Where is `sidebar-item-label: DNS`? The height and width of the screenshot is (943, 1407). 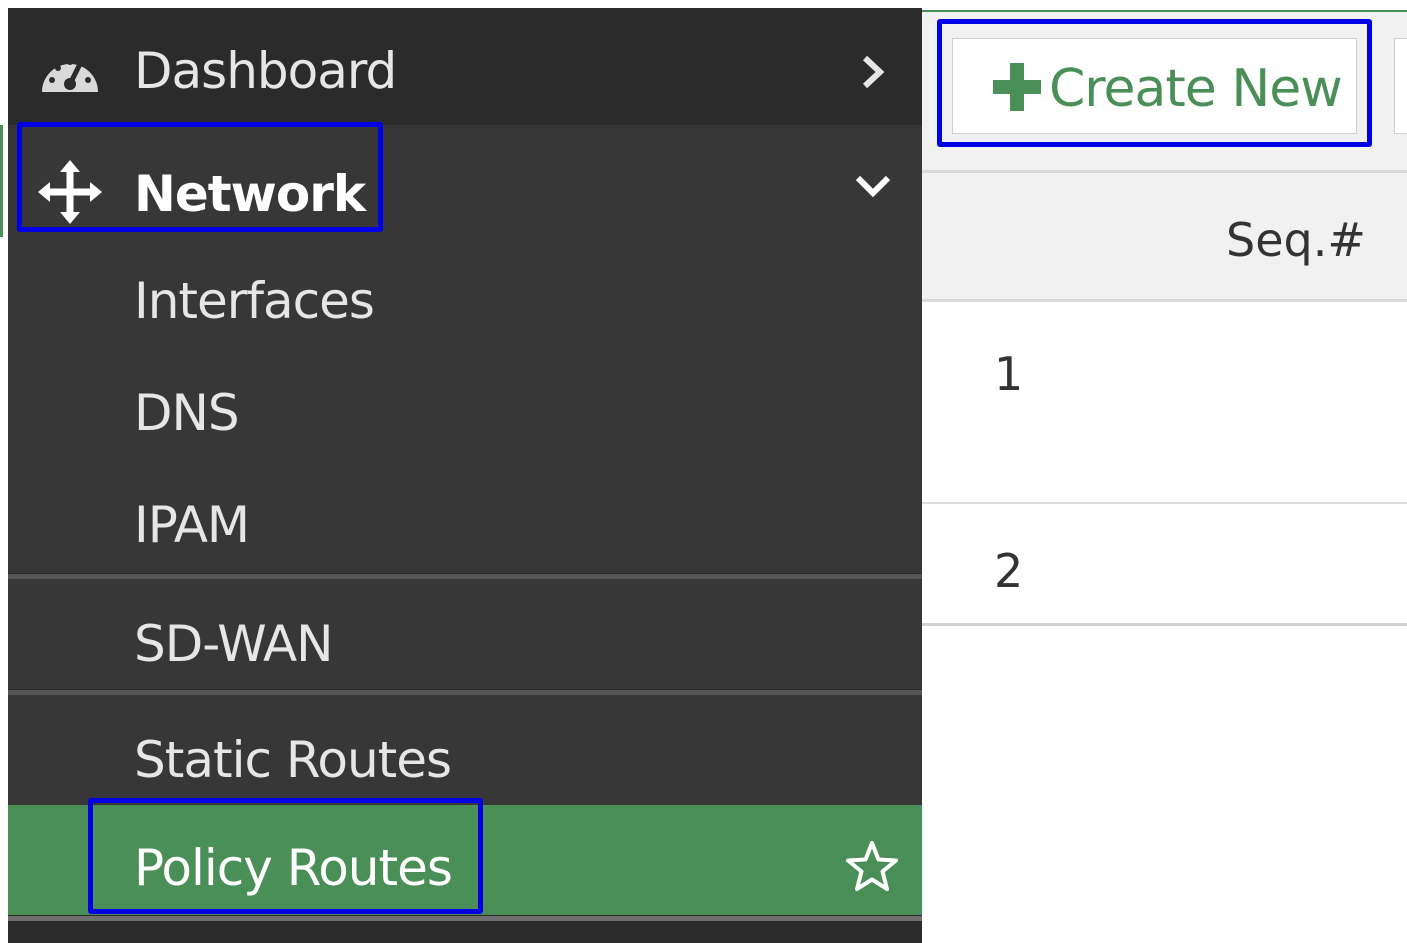 sidebar-item-label: DNS is located at coordinates (187, 413).